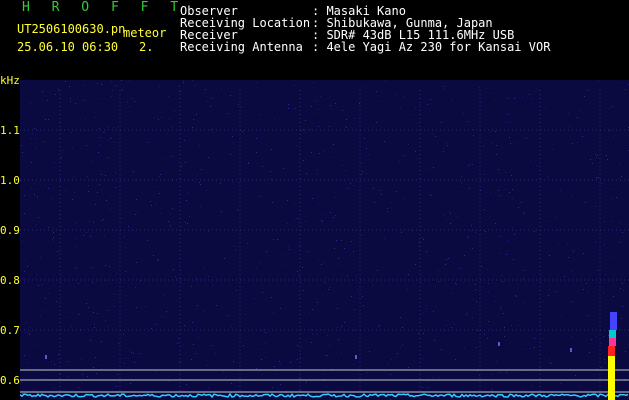 The image size is (629, 400). What do you see at coordinates (10, 230) in the screenshot?
I see `y-tick-label: 0.9` at bounding box center [10, 230].